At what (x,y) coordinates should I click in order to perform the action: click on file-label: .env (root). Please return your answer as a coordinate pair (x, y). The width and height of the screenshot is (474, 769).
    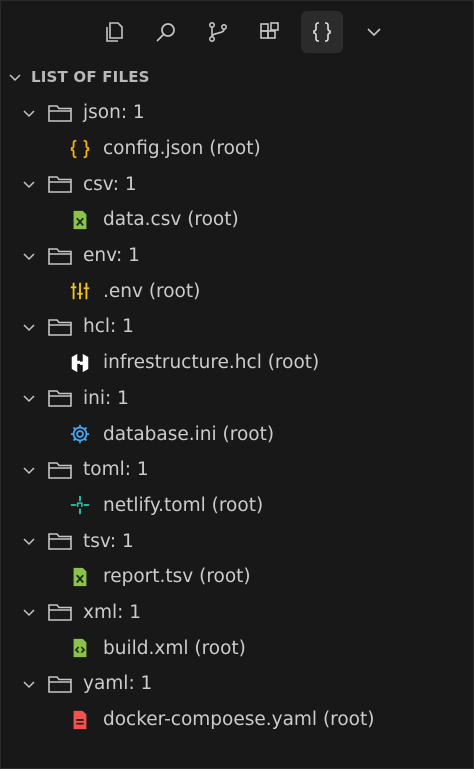
    Looking at the image, I should click on (152, 291).